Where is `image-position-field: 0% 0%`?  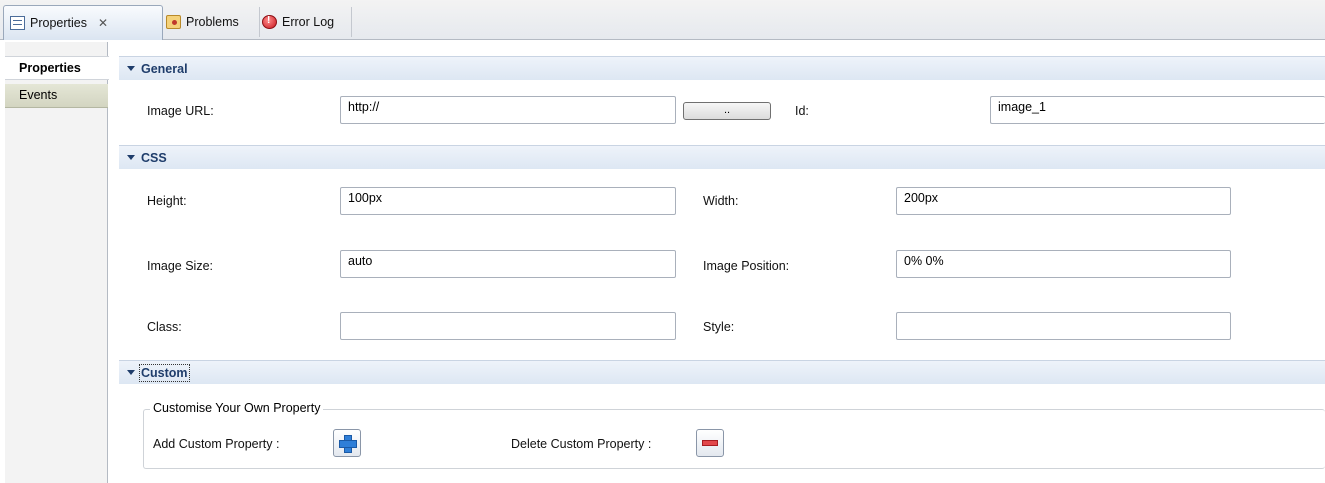
image-position-field: 0% 0% is located at coordinates (1063, 264).